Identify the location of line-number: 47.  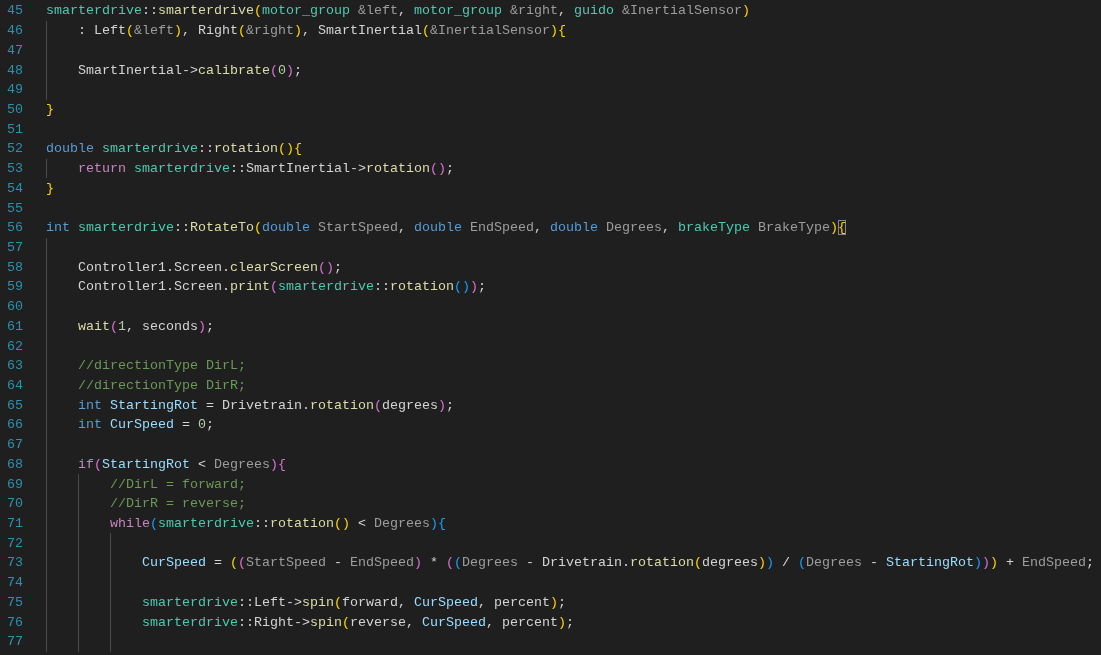
(14, 50).